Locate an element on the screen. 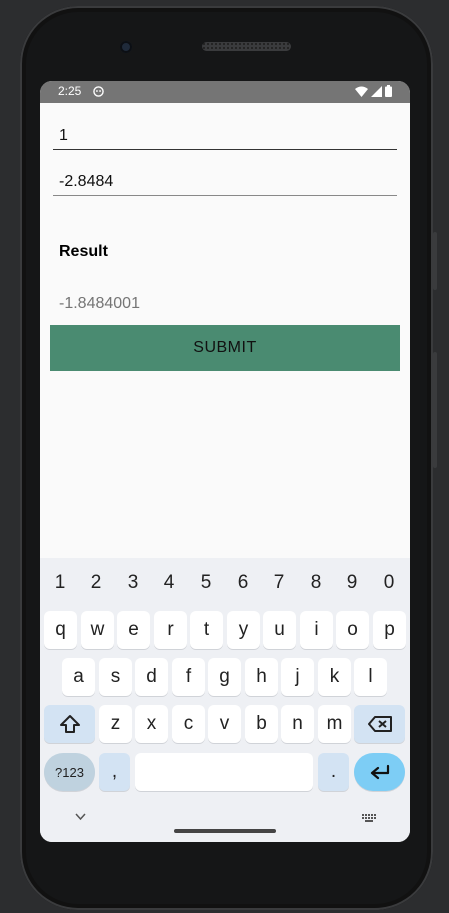 The height and width of the screenshot is (913, 449). enter-key is located at coordinates (379, 772).